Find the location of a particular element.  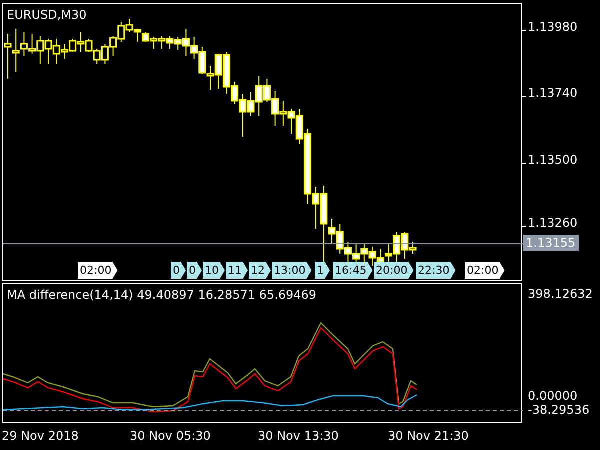

symbol-label: EURUSD,M30 is located at coordinates (47, 15).